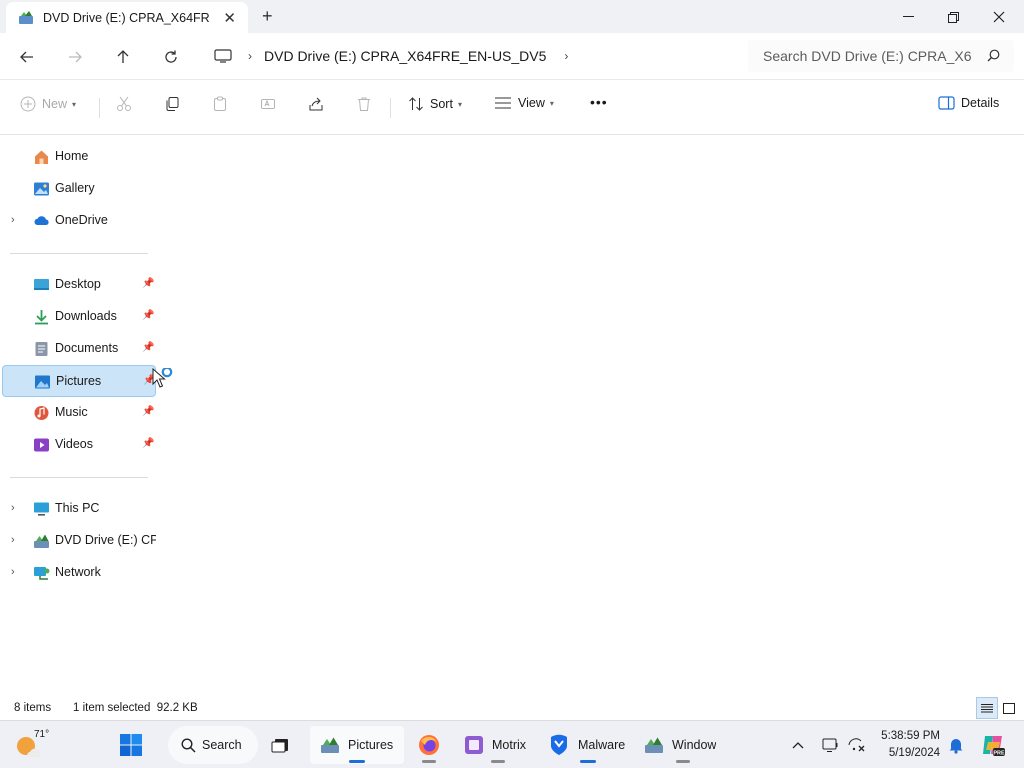  Describe the element at coordinates (559, 744) in the screenshot. I see `malwarebytes-icon` at that location.